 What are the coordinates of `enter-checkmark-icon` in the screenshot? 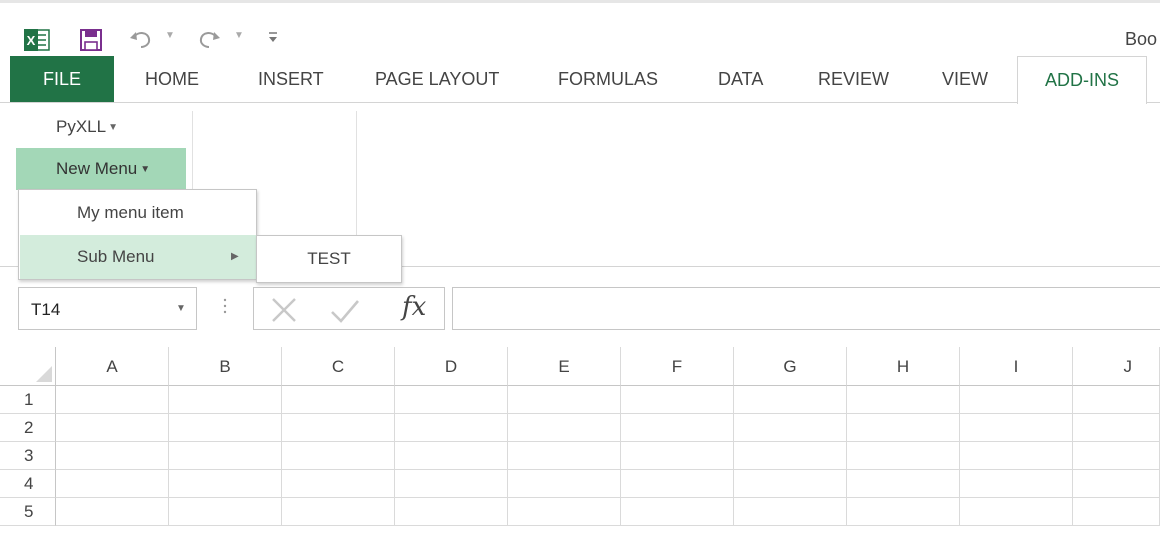 It's located at (345, 311).